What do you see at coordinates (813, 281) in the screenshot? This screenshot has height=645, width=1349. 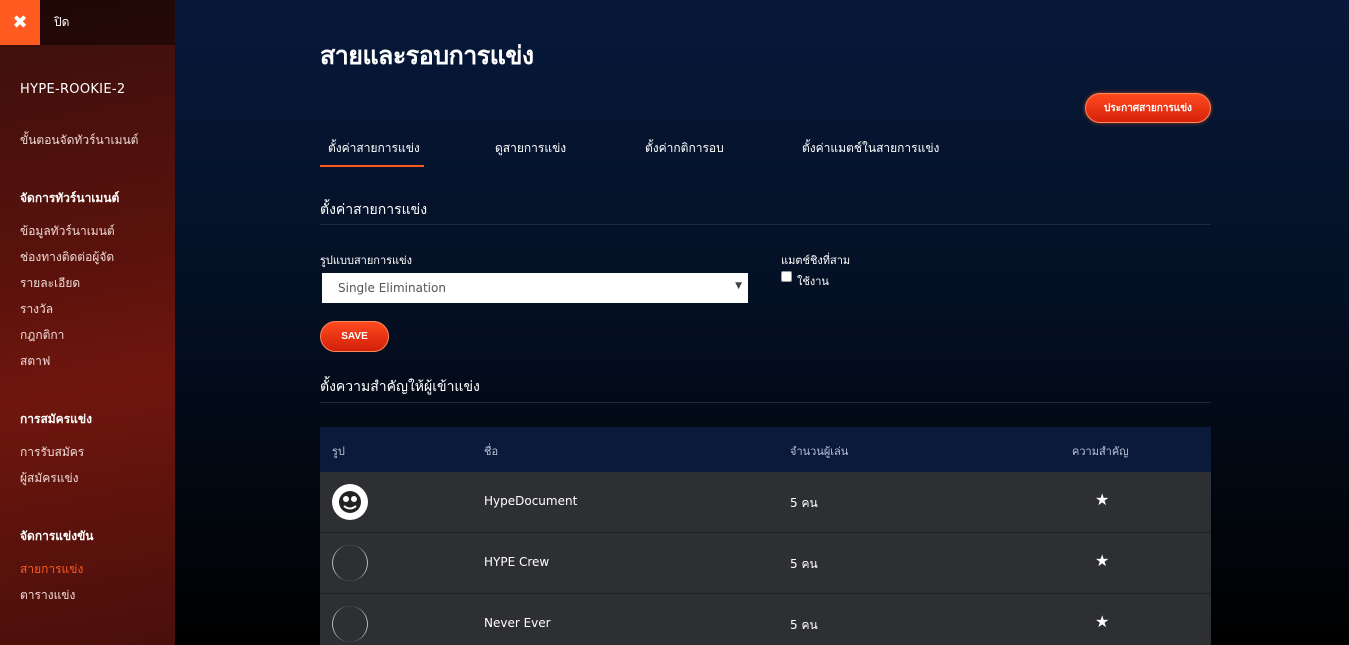 I see `third-place-checkbox-label: ใช้งาน` at bounding box center [813, 281].